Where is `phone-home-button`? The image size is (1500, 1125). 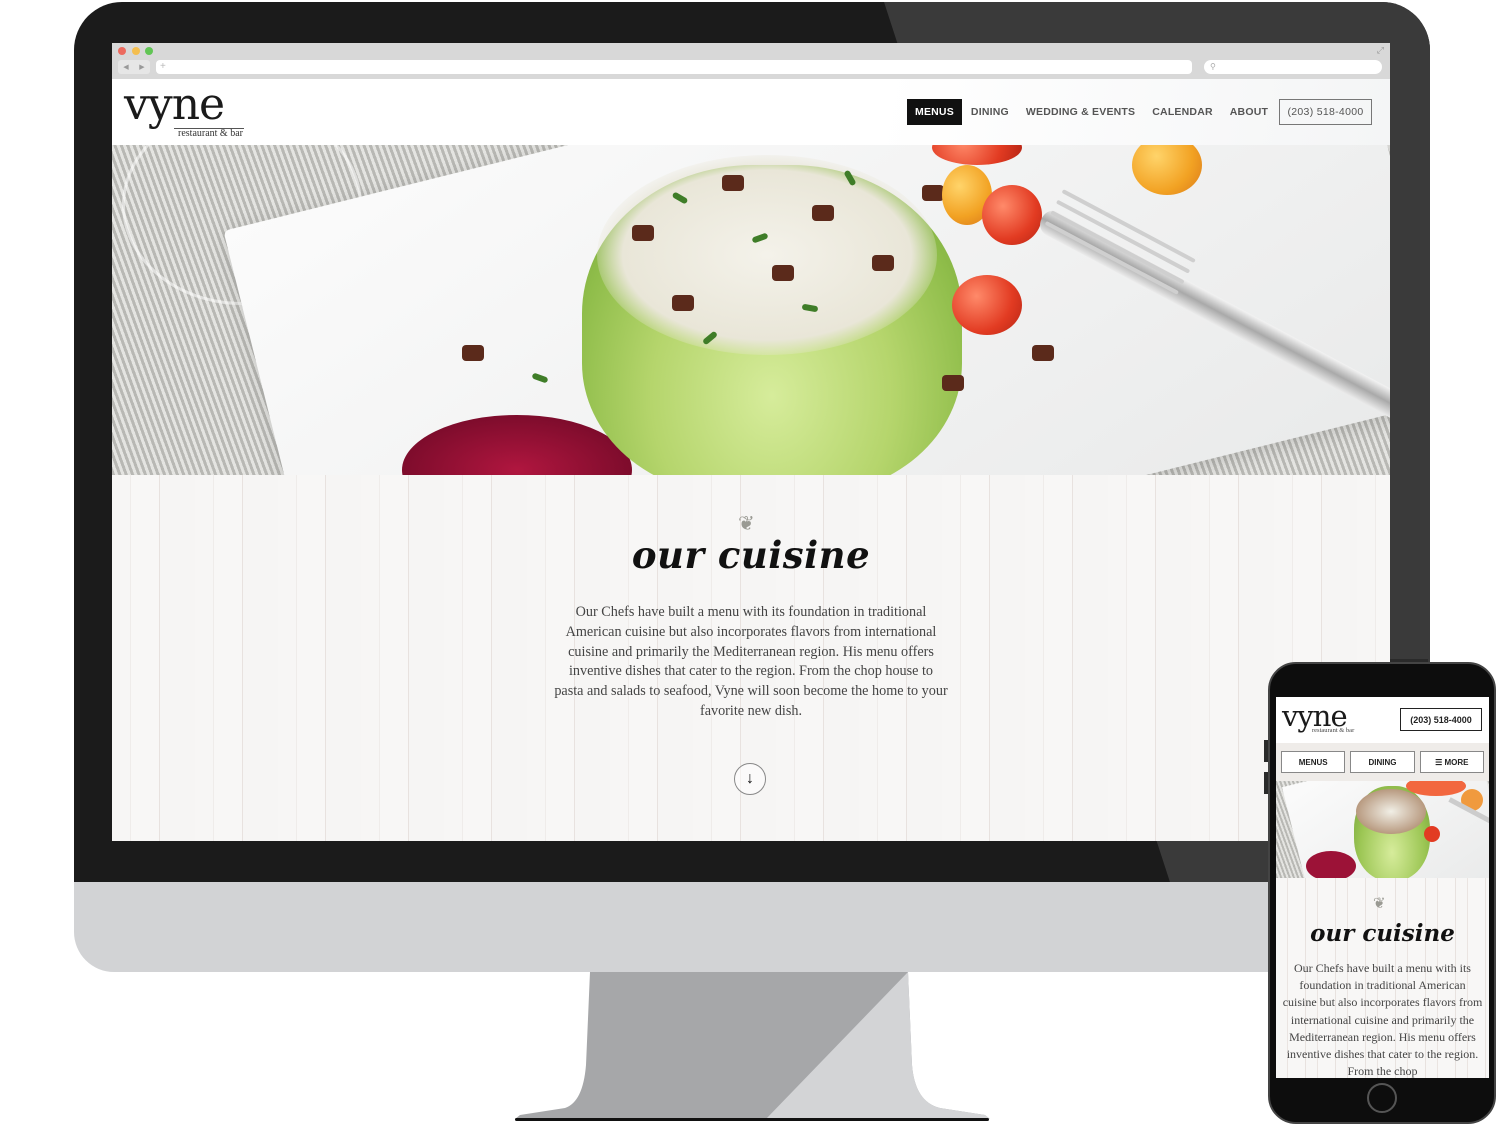
phone-home-button is located at coordinates (1382, 1098).